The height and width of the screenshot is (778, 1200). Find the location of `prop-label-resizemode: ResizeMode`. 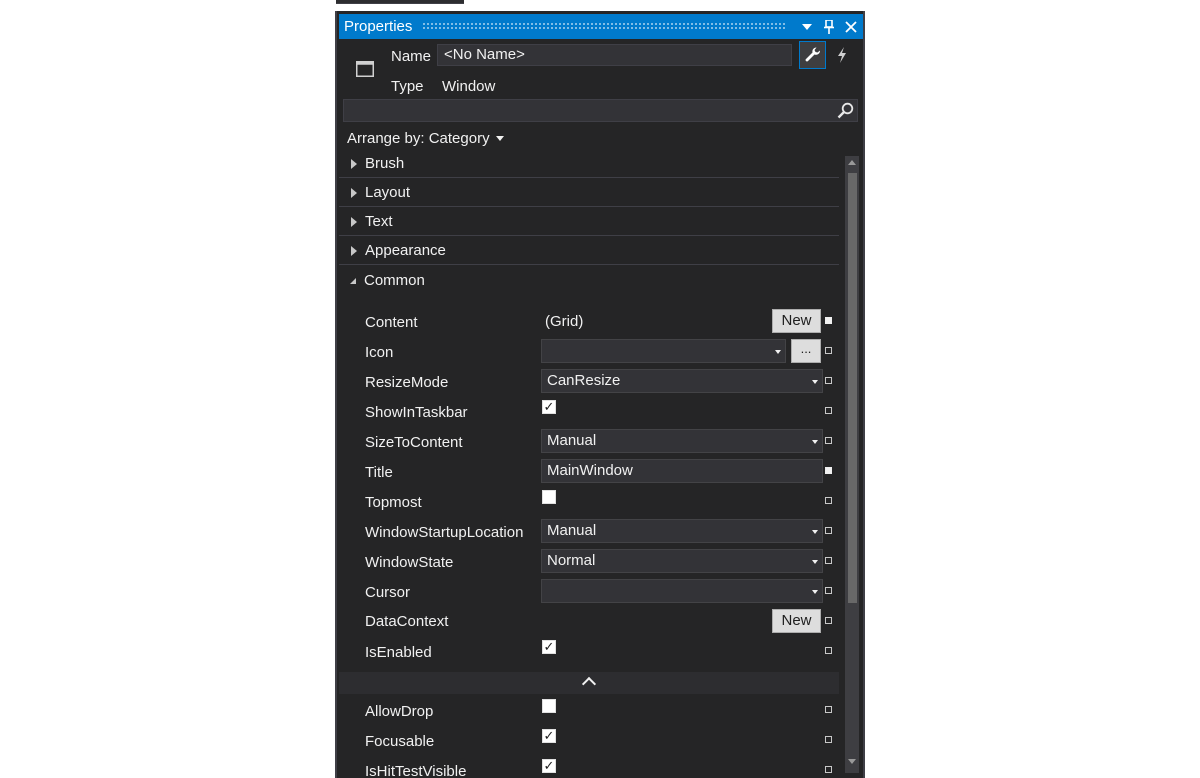

prop-label-resizemode: ResizeMode is located at coordinates (407, 382).